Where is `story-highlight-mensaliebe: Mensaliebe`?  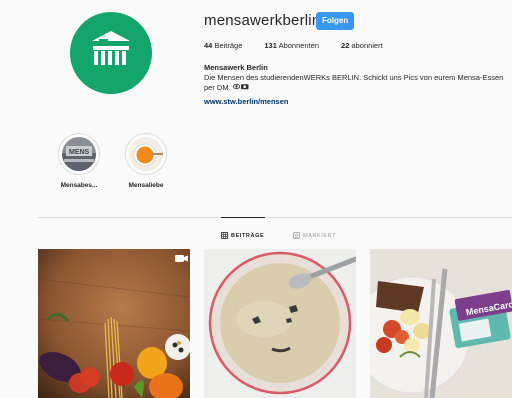
story-highlight-mensaliebe: Mensaliebe is located at coordinates (146, 161).